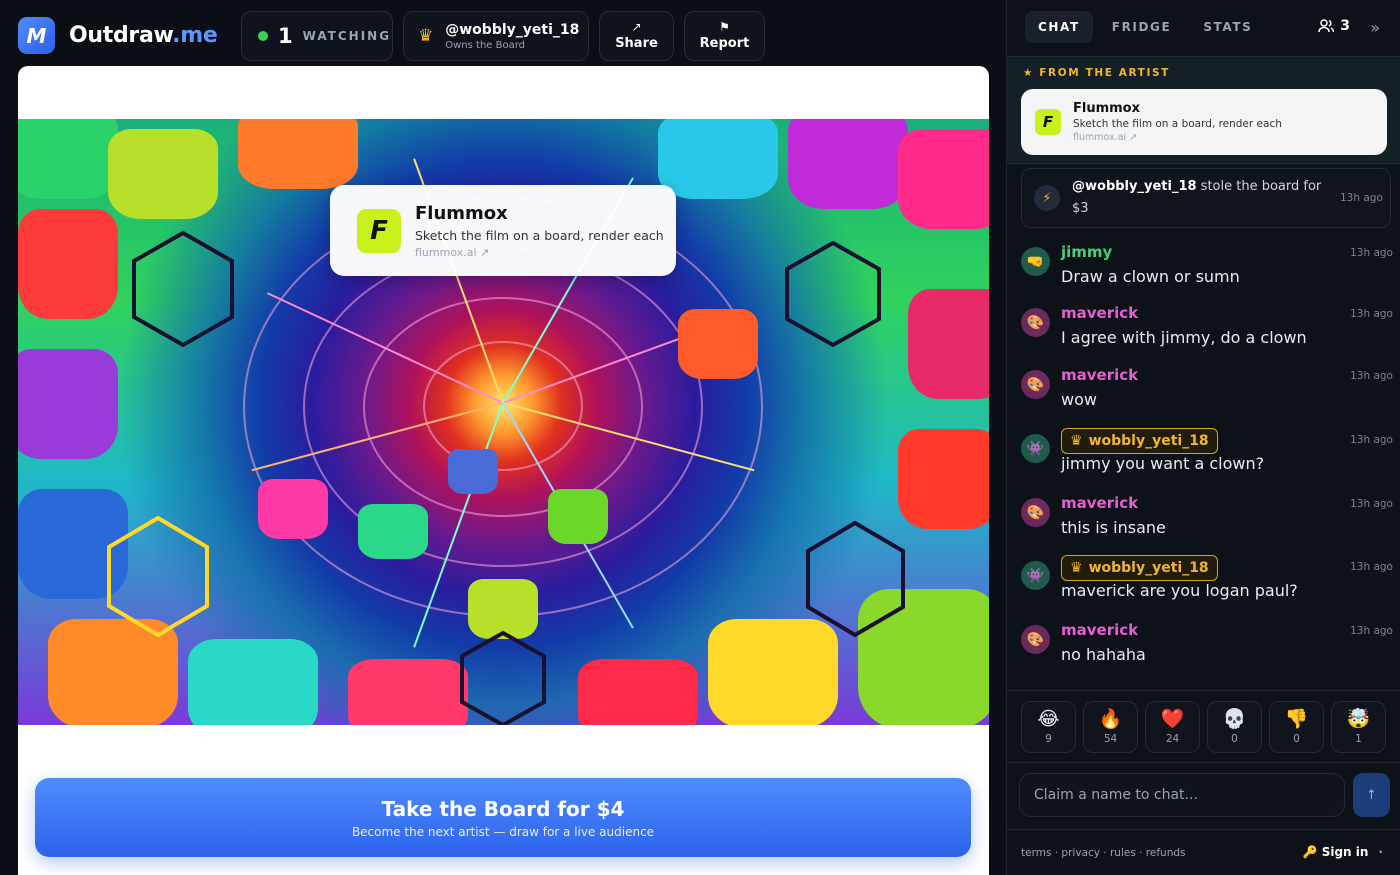  I want to click on fire-icon: 🔥, so click(1110, 718).